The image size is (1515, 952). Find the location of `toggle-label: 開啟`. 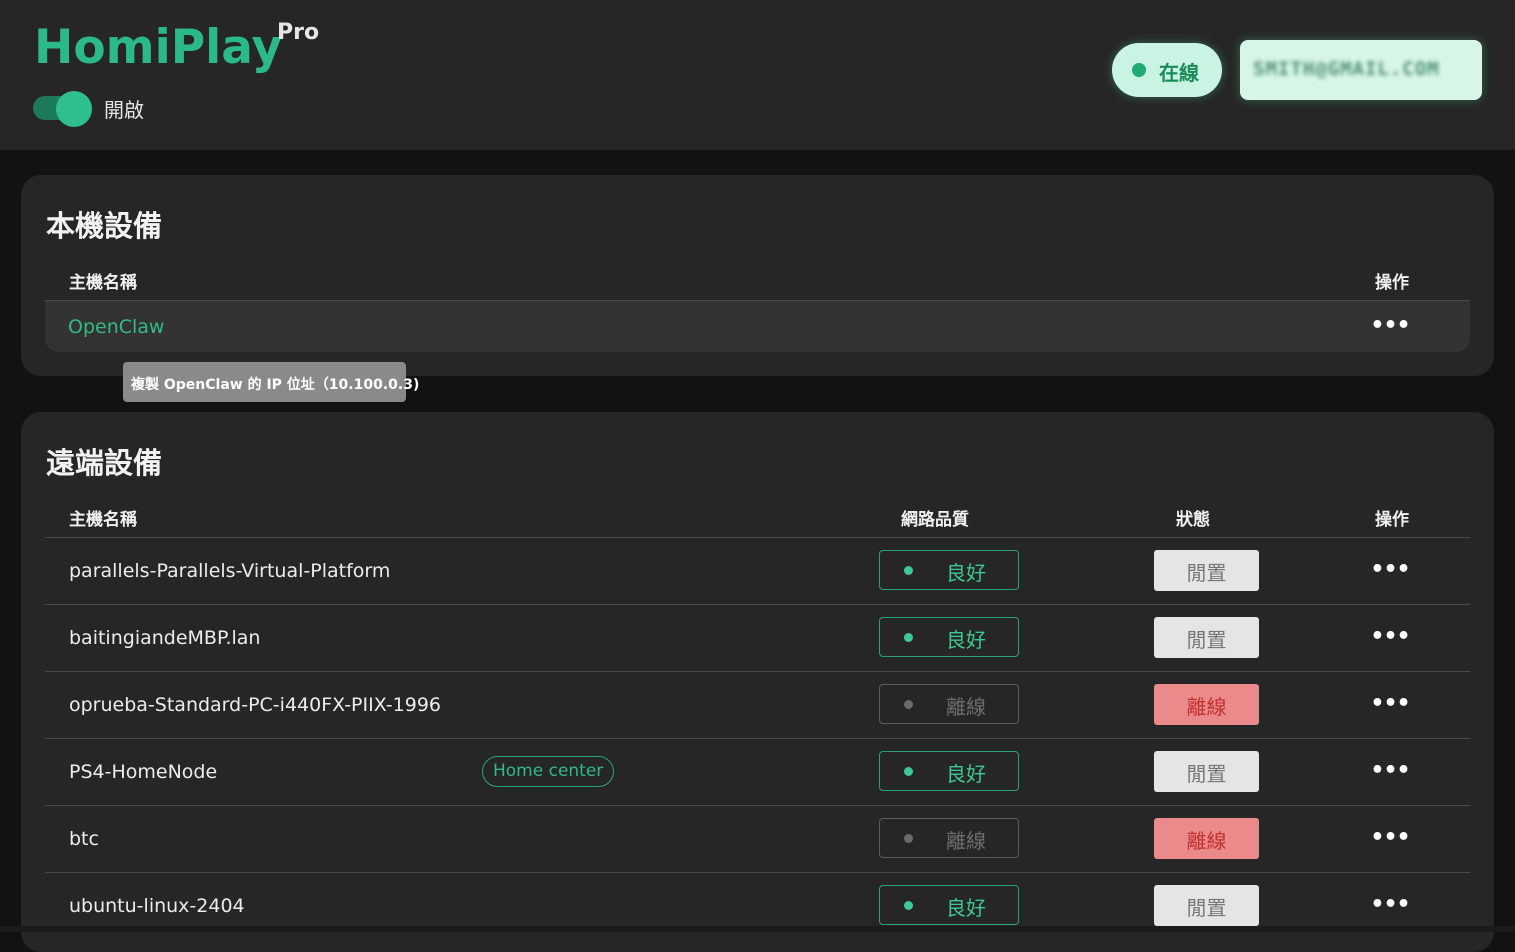

toggle-label: 開啟 is located at coordinates (124, 110).